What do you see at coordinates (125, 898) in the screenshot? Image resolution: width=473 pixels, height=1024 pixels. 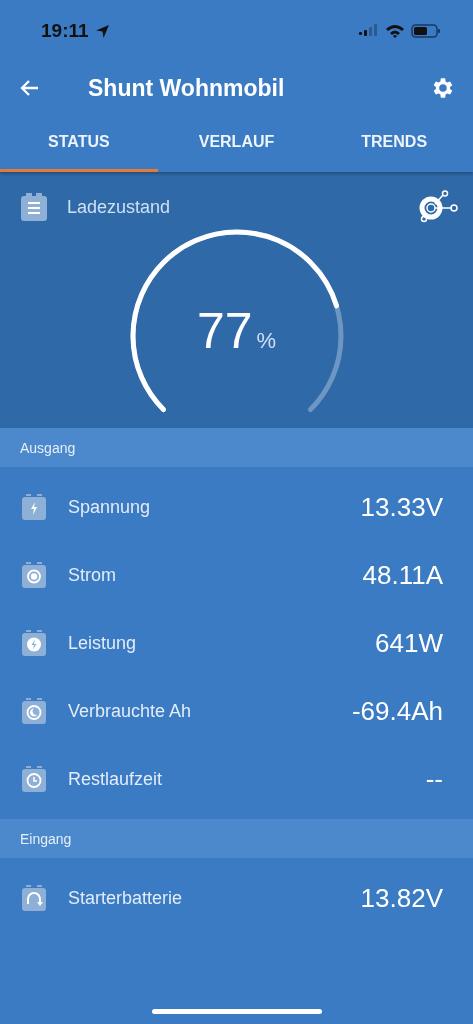 I see `metric-label: Starterbatterie` at bounding box center [125, 898].